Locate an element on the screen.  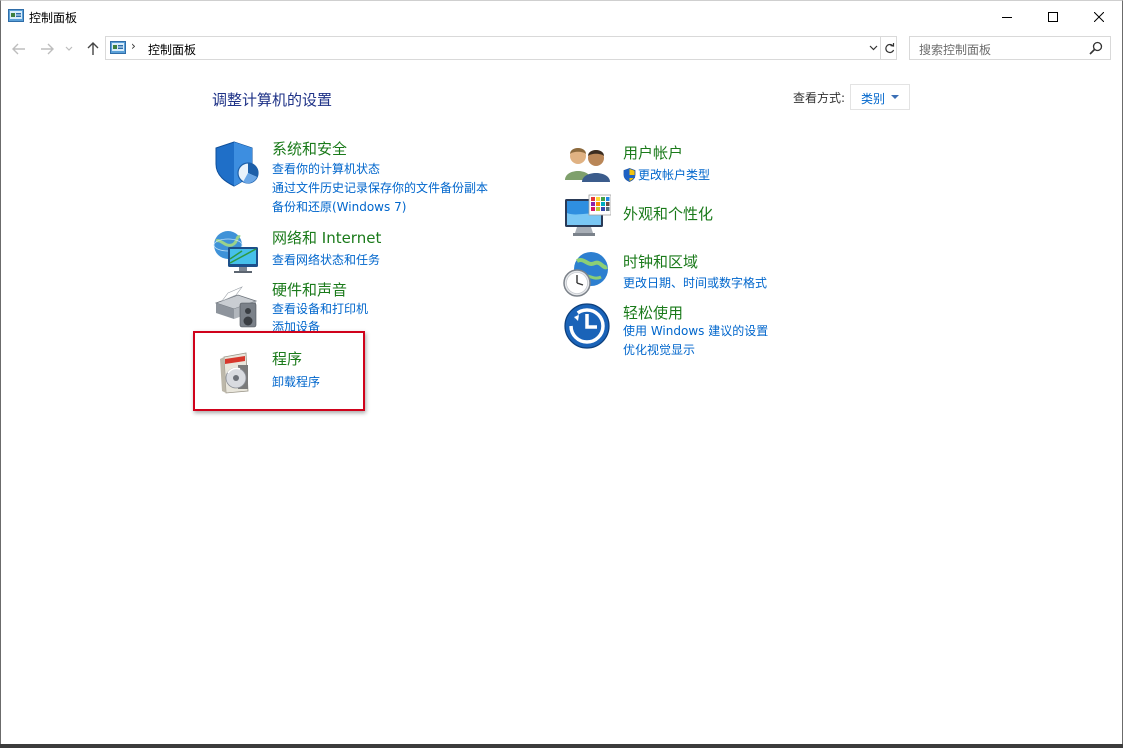
forward-button is located at coordinates (47, 49).